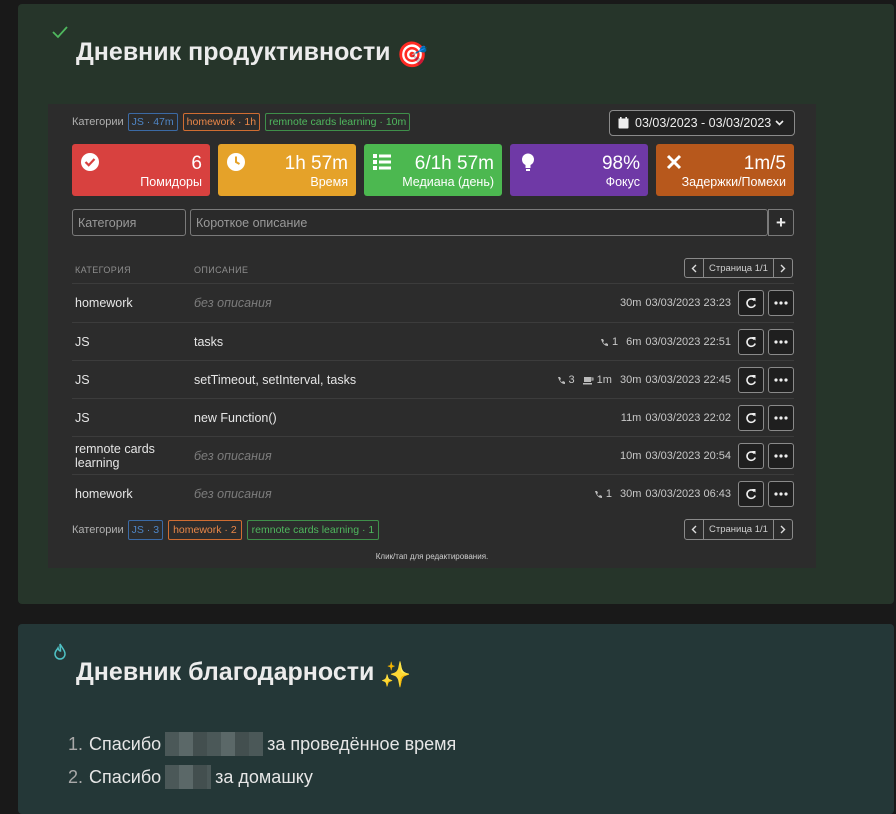 This screenshot has height=814, width=896. I want to click on row-description: setTimeout, setInterval, tasks, so click(275, 380).